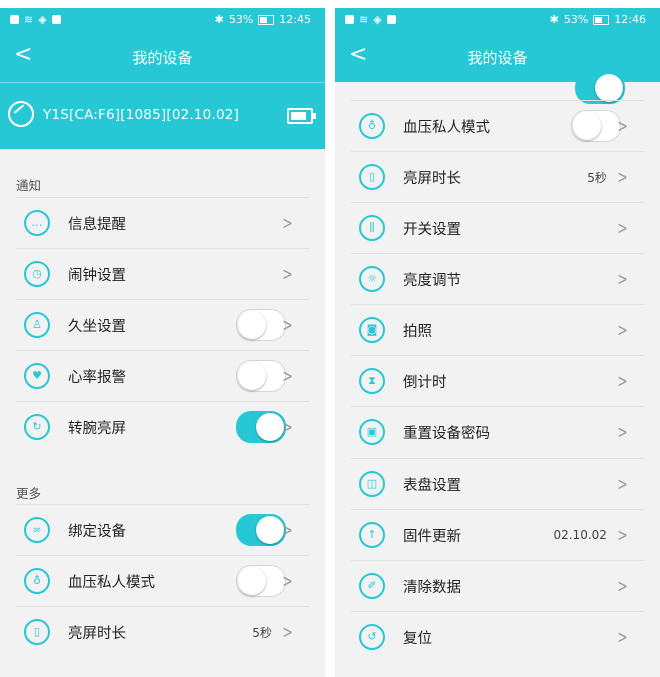 Image resolution: width=660 pixels, height=677 pixels. What do you see at coordinates (432, 229) in the screenshot?
I see `setting-label: 开关设置` at bounding box center [432, 229].